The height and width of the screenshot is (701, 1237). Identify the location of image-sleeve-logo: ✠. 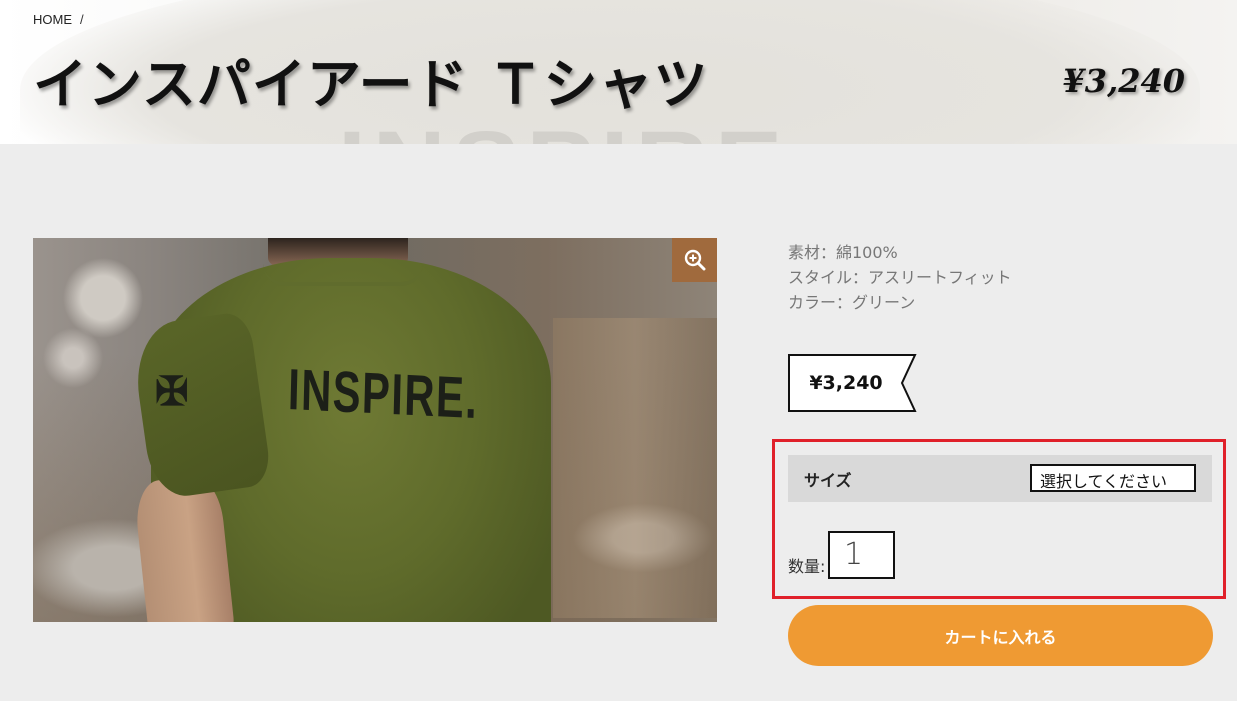
(172, 391).